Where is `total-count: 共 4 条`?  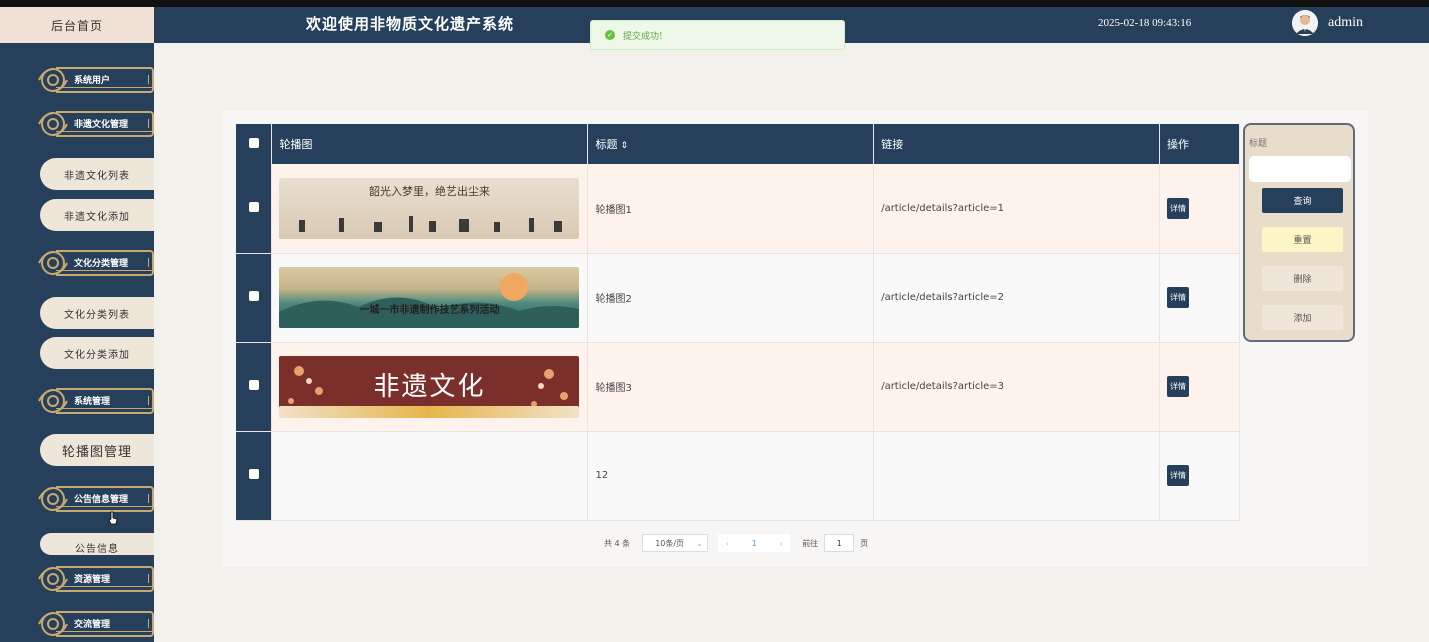 total-count: 共 4 条 is located at coordinates (617, 543).